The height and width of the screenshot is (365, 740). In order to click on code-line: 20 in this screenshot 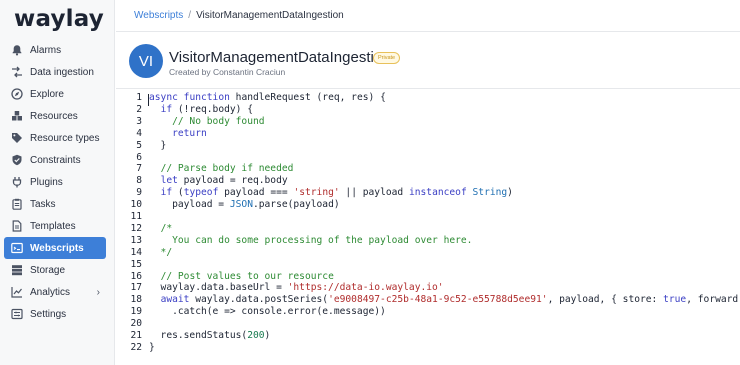, I will do `click(428, 324)`.